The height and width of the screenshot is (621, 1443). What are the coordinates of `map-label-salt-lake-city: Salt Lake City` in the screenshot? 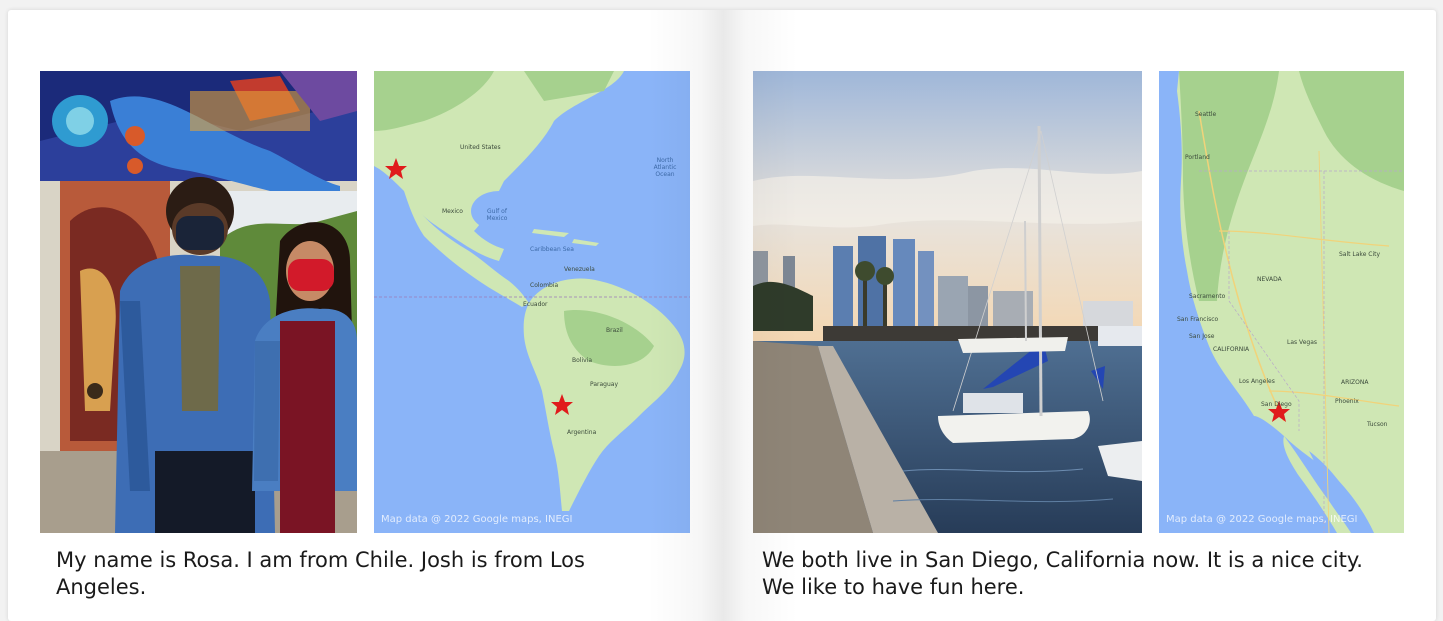 It's located at (1360, 254).